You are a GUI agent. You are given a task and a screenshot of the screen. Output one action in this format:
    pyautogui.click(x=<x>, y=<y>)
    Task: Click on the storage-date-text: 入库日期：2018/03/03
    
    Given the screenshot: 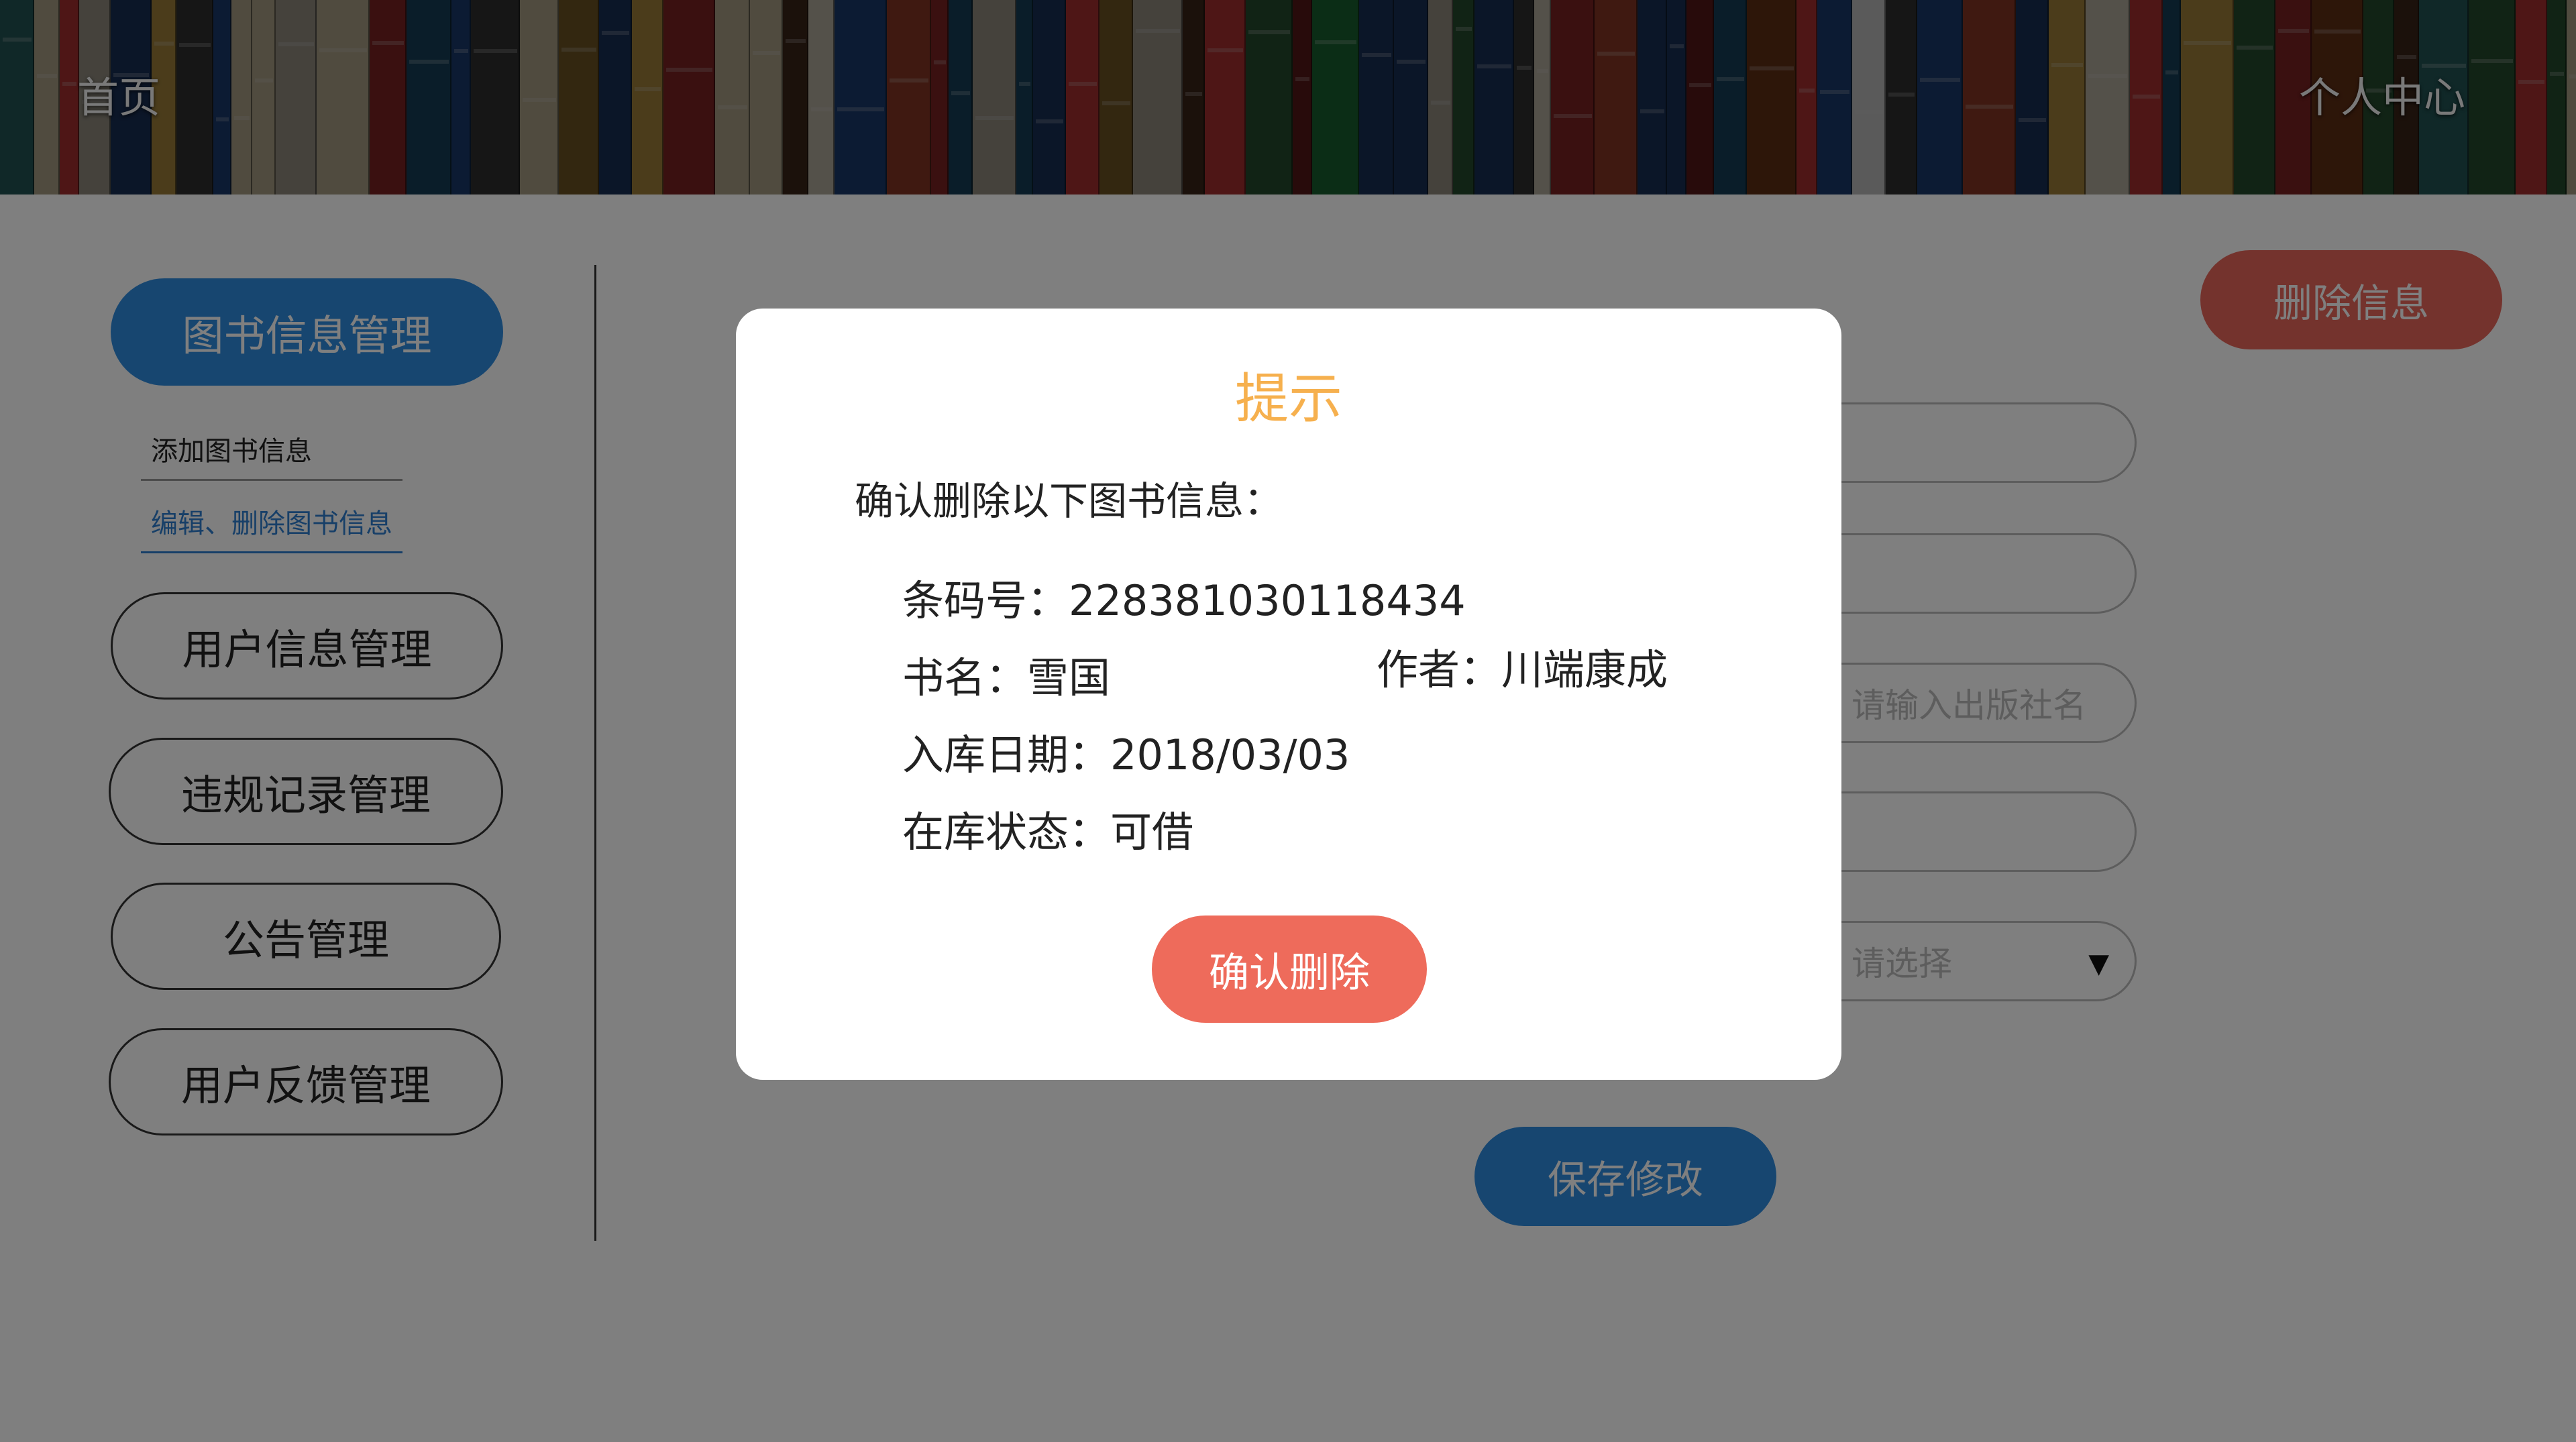 What is the action you would take?
    pyautogui.click(x=1126, y=754)
    